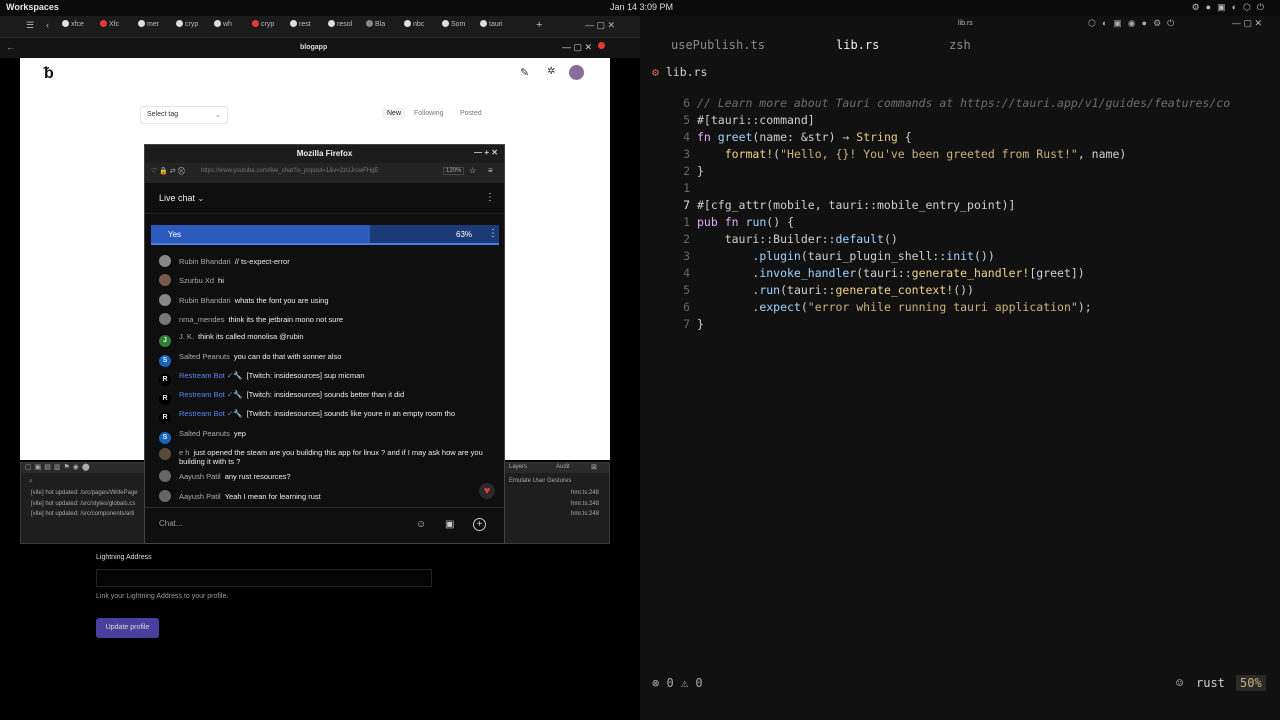  Describe the element at coordinates (10, 47) in the screenshot. I see `back-arrow-icon: ←` at that location.